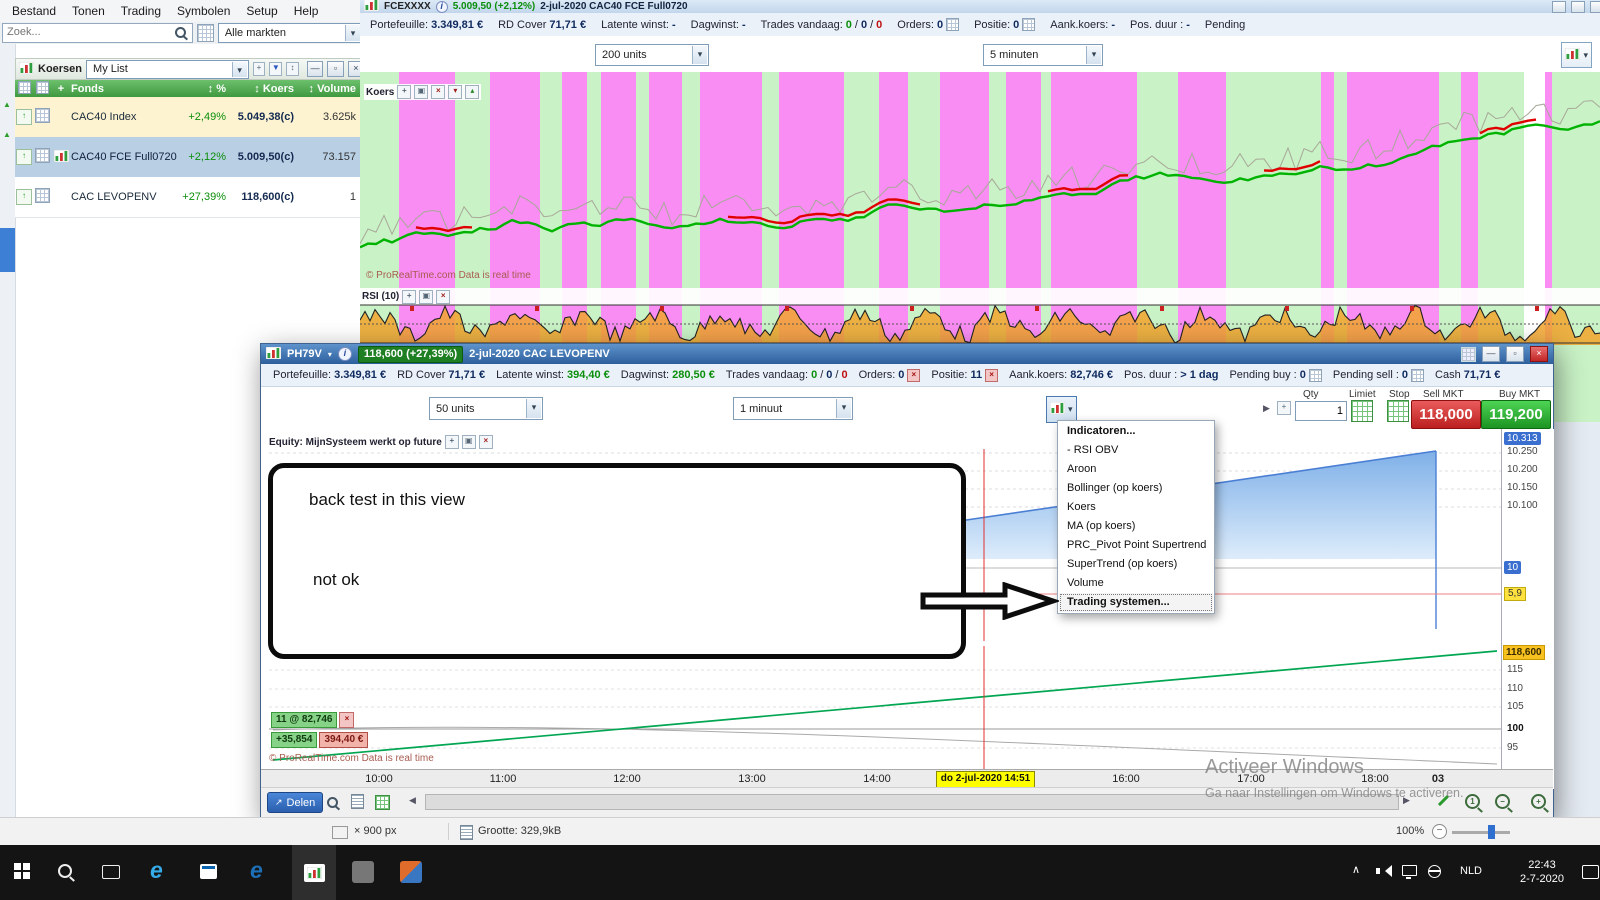 The image size is (1600, 900). I want to click on orders-icon, so click(953, 24).